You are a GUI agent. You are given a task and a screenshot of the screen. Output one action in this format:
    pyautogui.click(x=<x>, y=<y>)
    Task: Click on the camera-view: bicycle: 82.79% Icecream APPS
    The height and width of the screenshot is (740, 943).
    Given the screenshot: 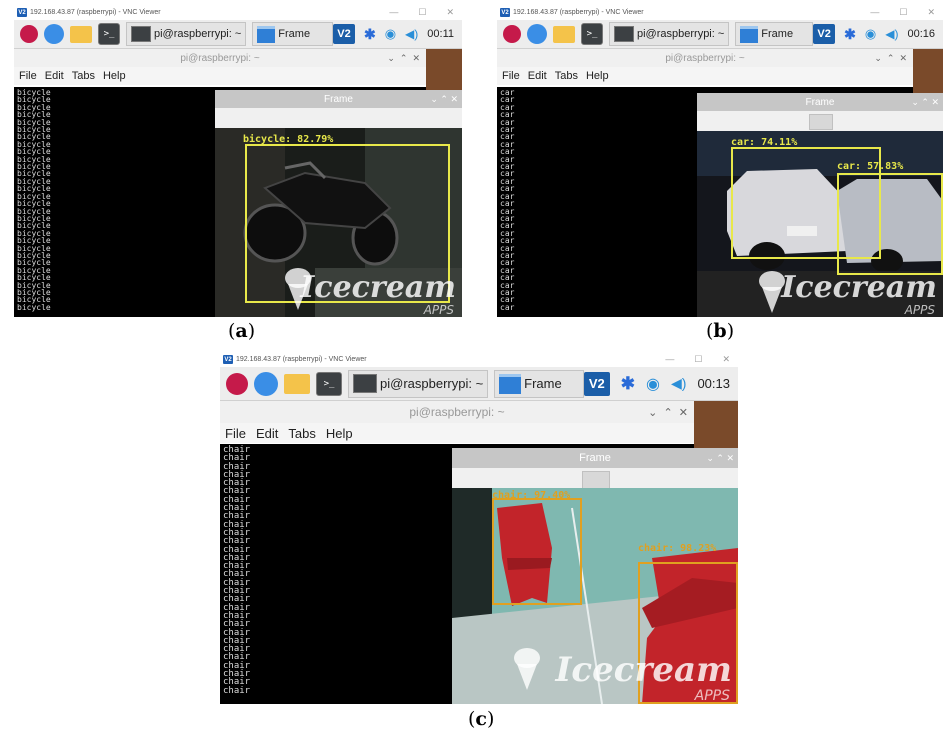 What is the action you would take?
    pyautogui.click(x=338, y=222)
    